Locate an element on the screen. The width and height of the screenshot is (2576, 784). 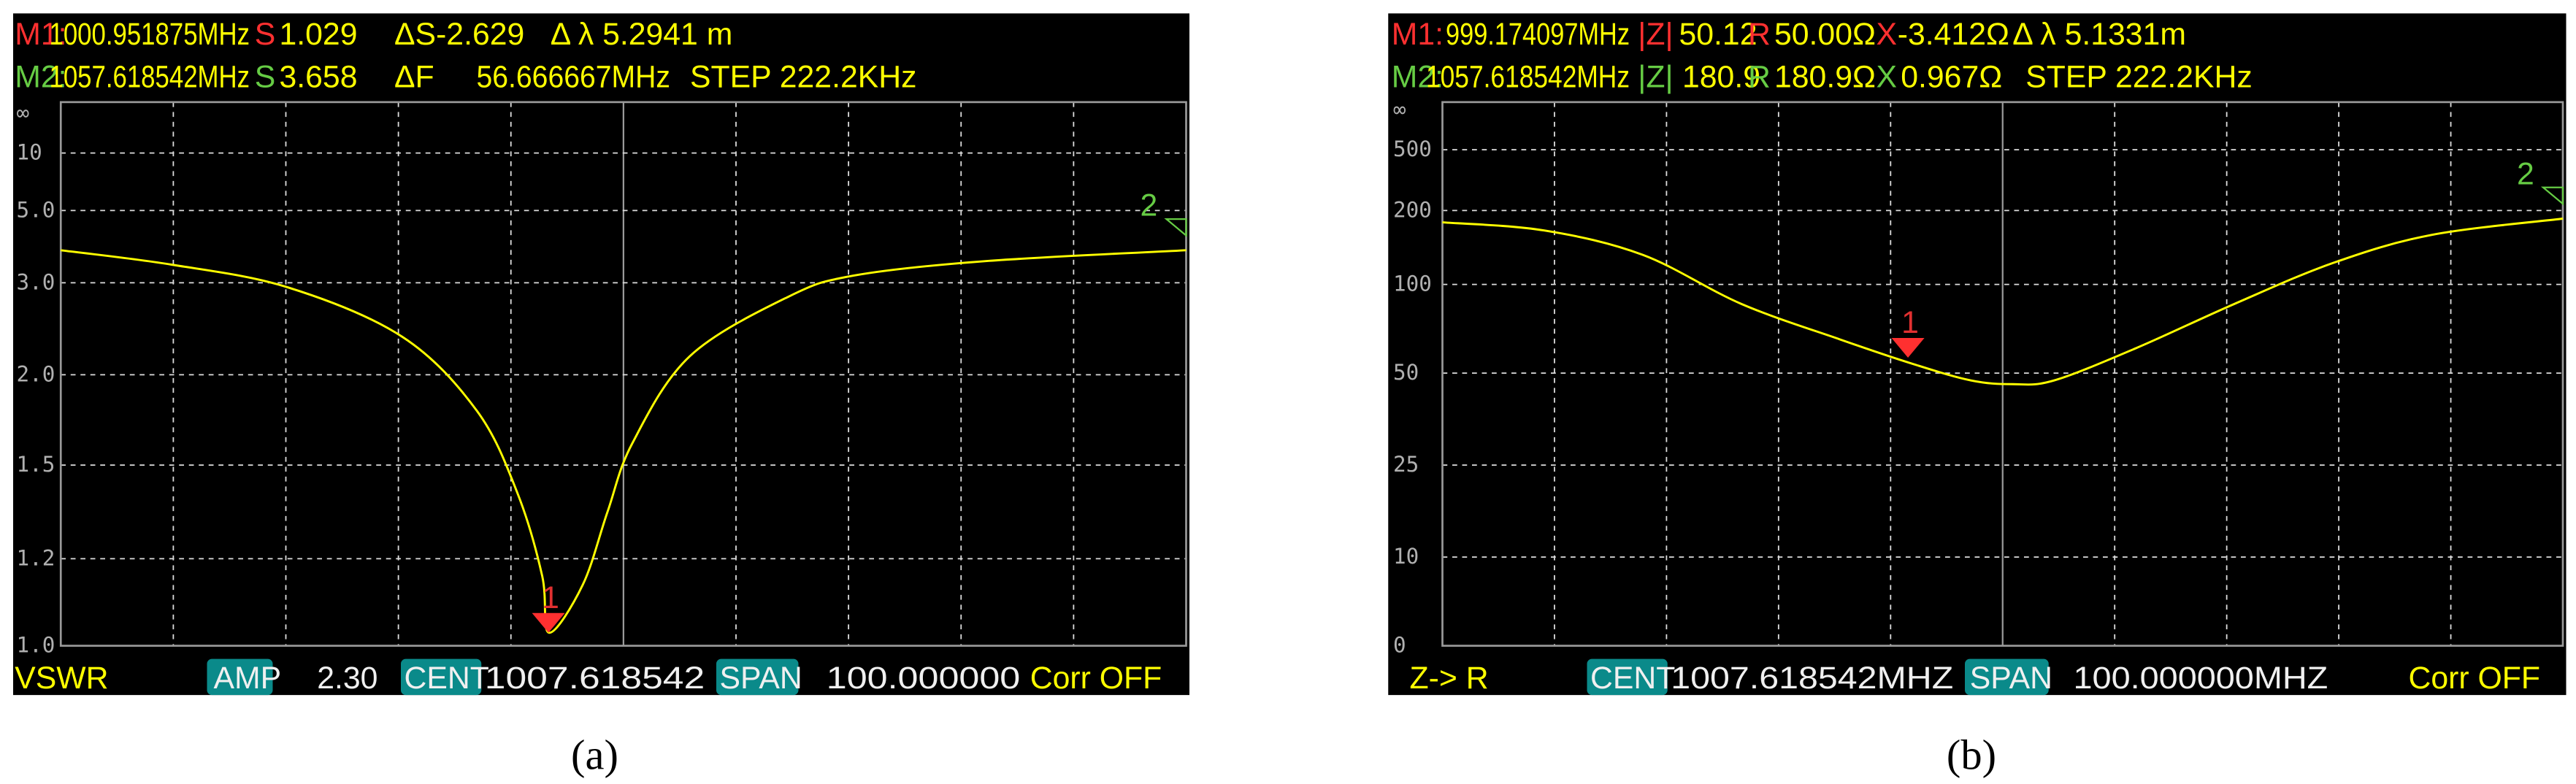
y-tick-label: 5.0 is located at coordinates (36, 209).